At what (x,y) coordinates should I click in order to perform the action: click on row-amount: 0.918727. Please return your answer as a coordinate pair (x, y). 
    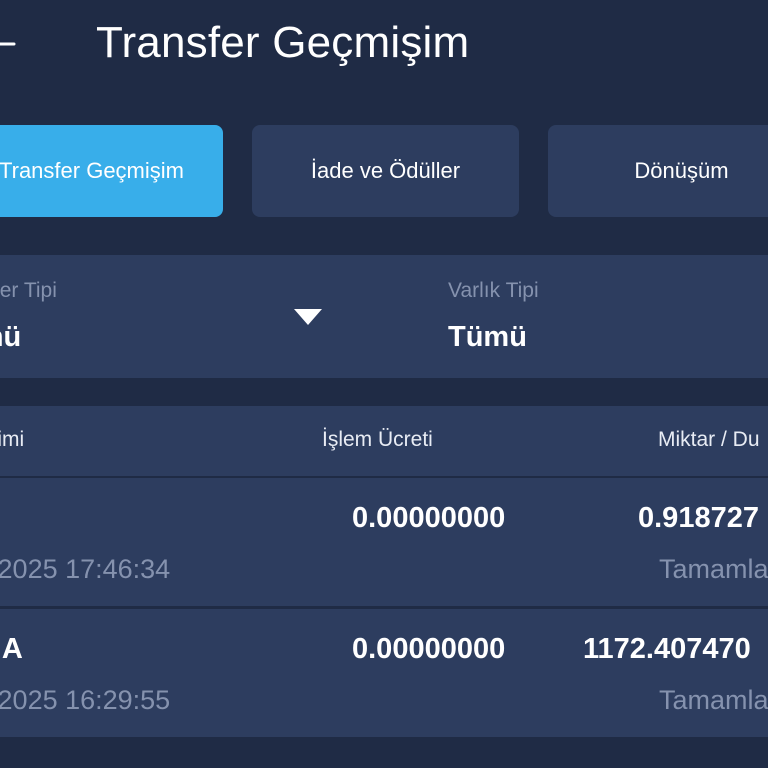
    Looking at the image, I should click on (698, 518).